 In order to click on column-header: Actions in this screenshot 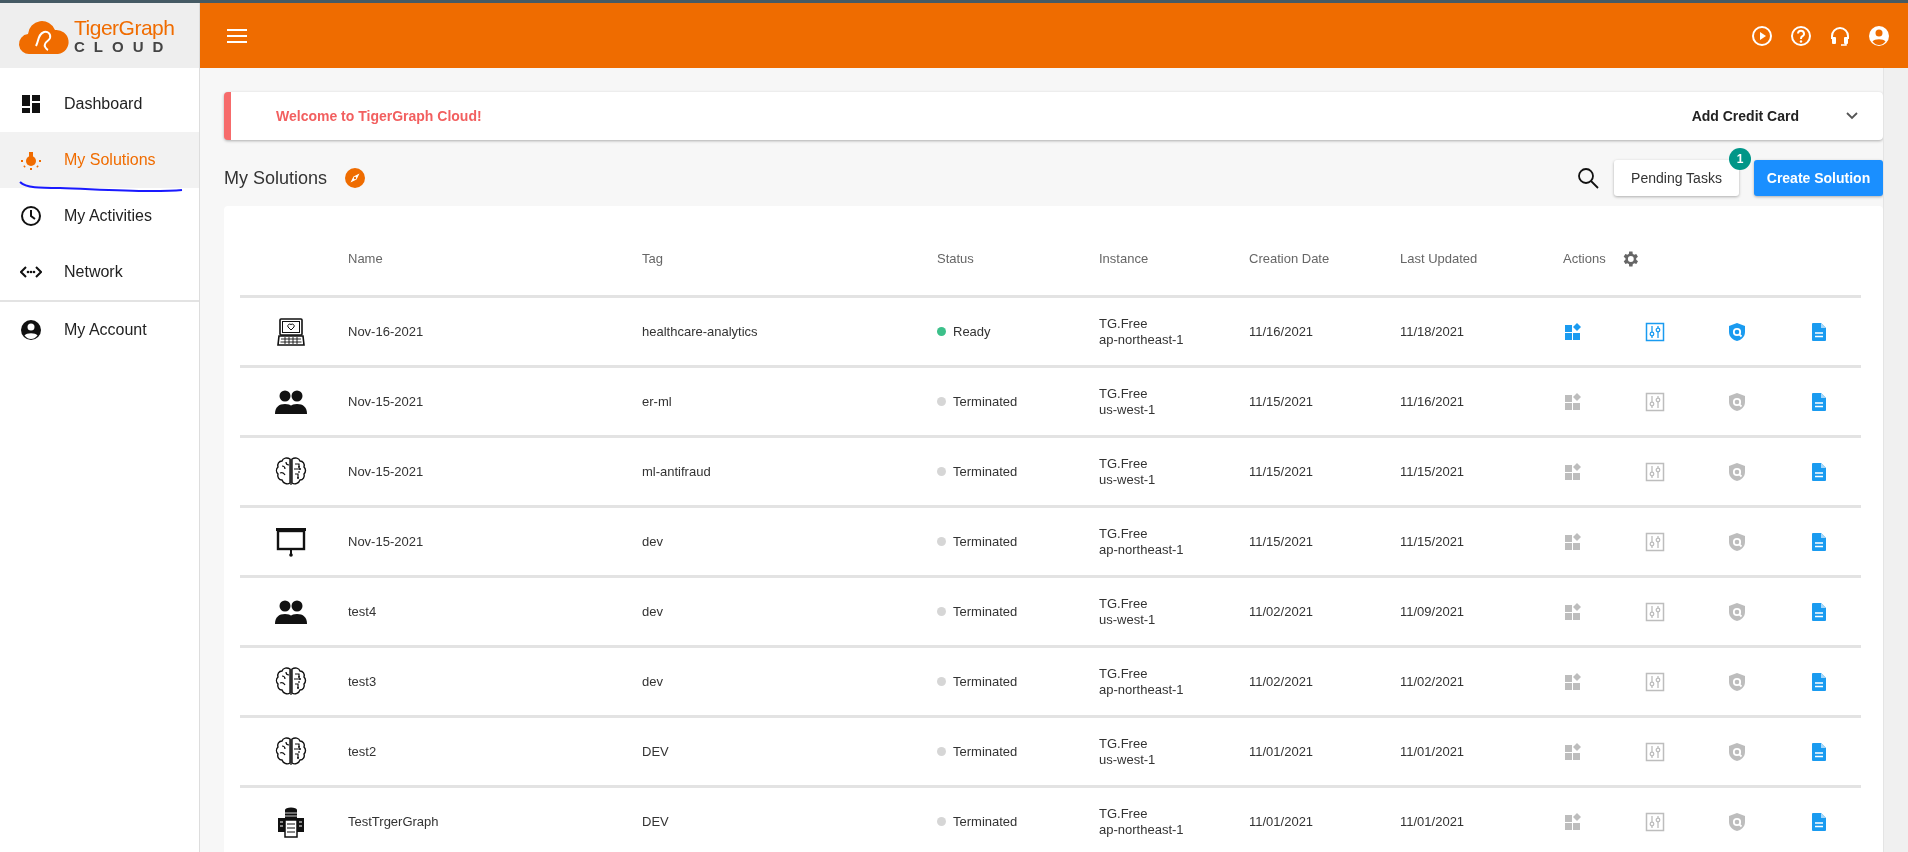, I will do `click(1584, 258)`.